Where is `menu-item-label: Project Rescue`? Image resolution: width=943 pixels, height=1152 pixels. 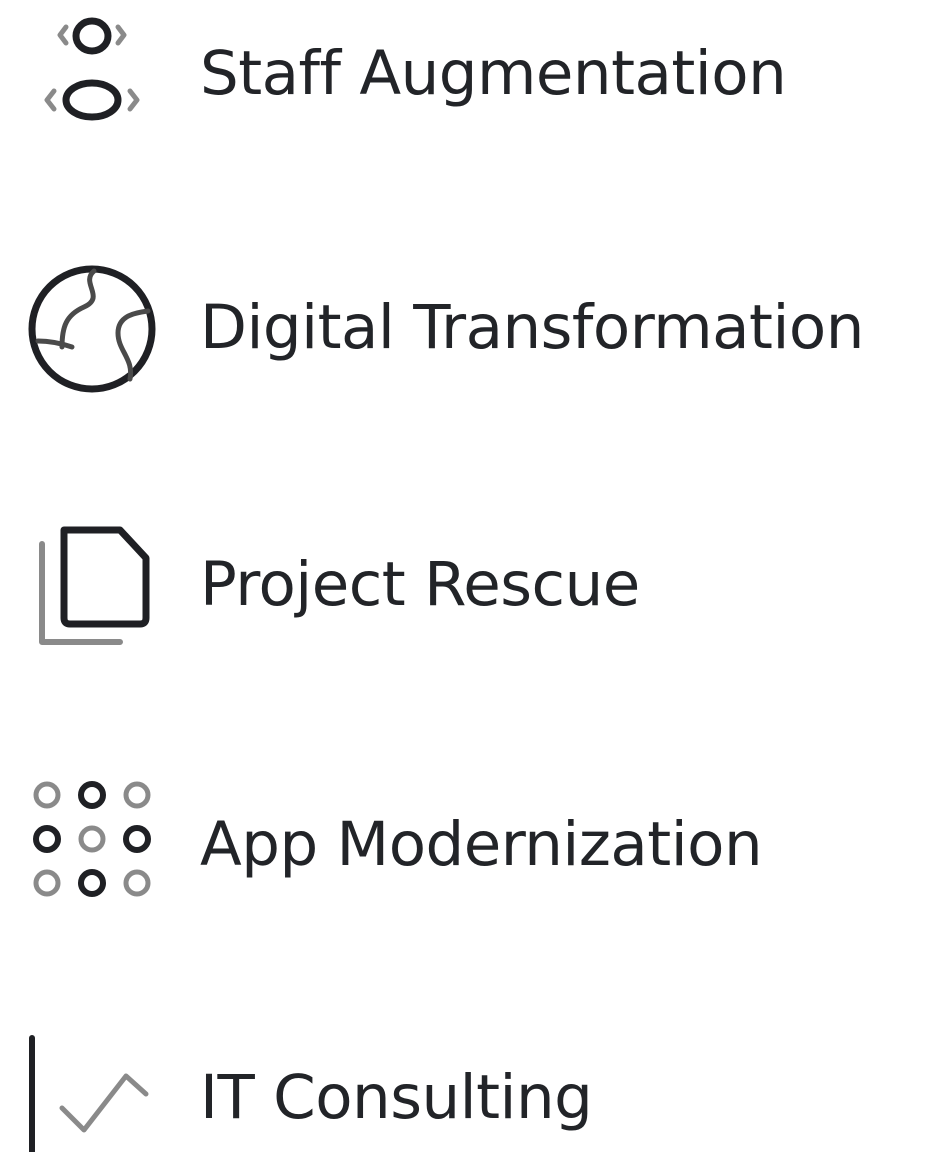 menu-item-label: Project Rescue is located at coordinates (420, 584).